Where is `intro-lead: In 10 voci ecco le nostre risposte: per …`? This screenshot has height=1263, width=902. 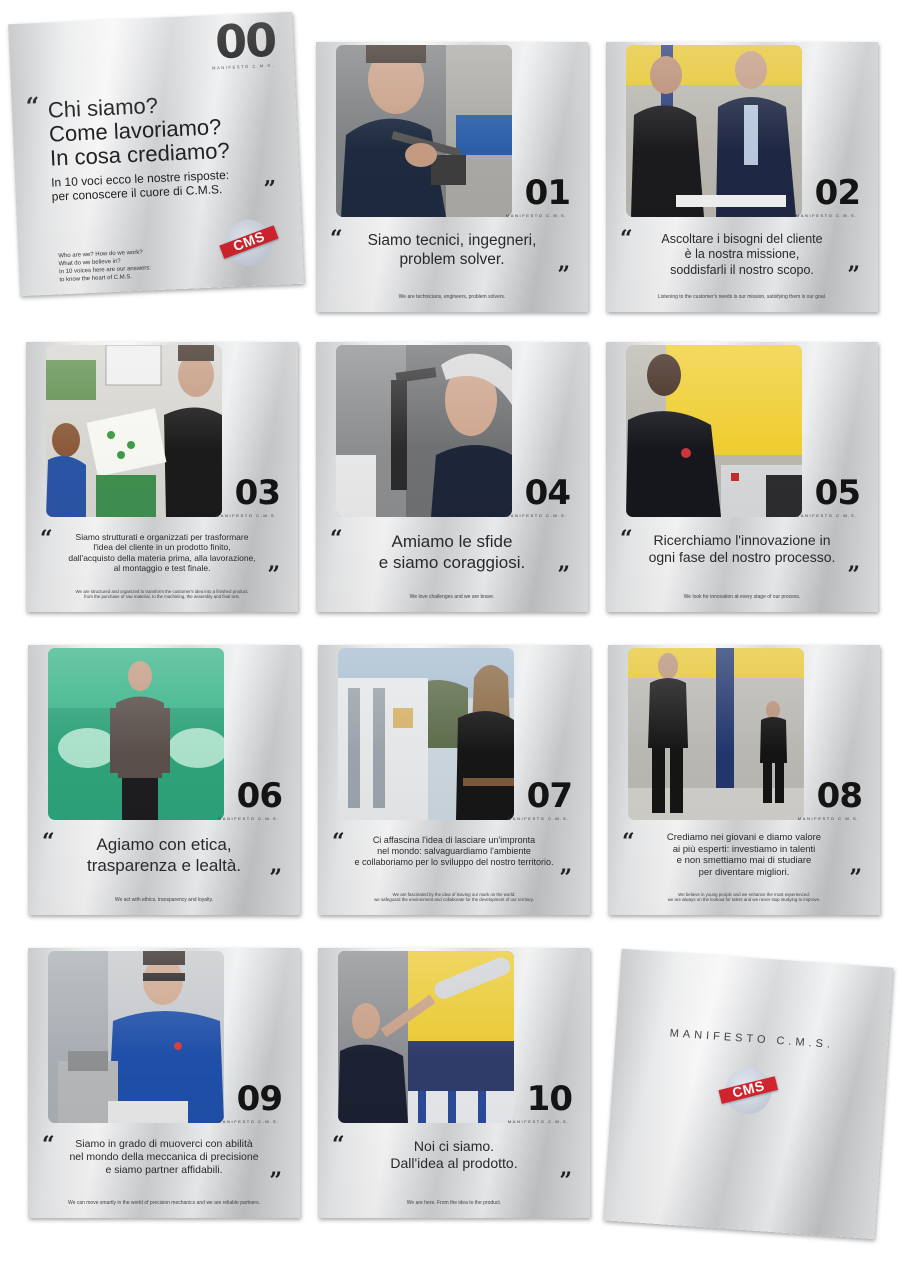
intro-lead: In 10 voci ecco le nostre risposte: per … is located at coordinates (140, 186).